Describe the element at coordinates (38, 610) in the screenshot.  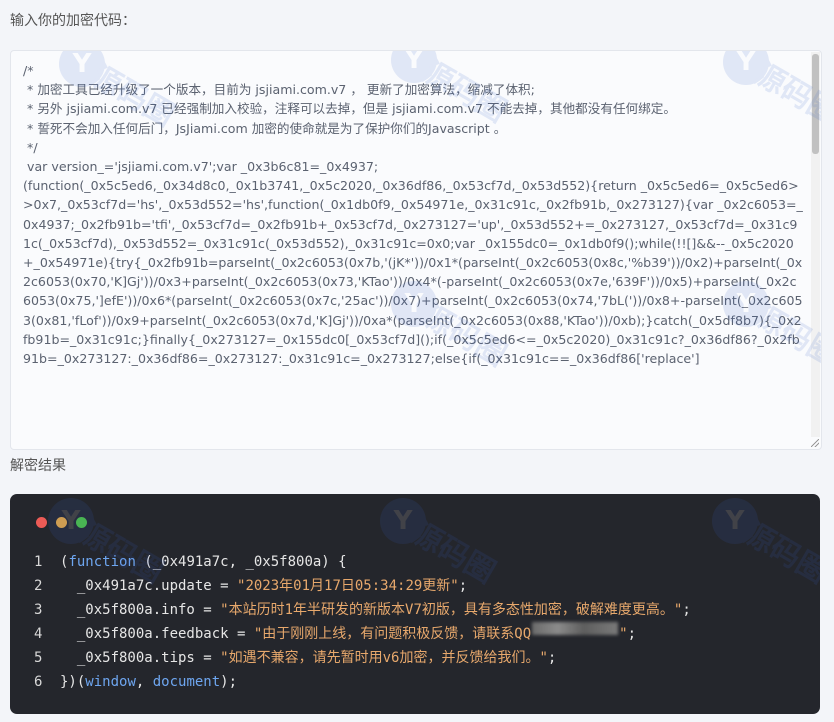
I see `line-number: 3` at that location.